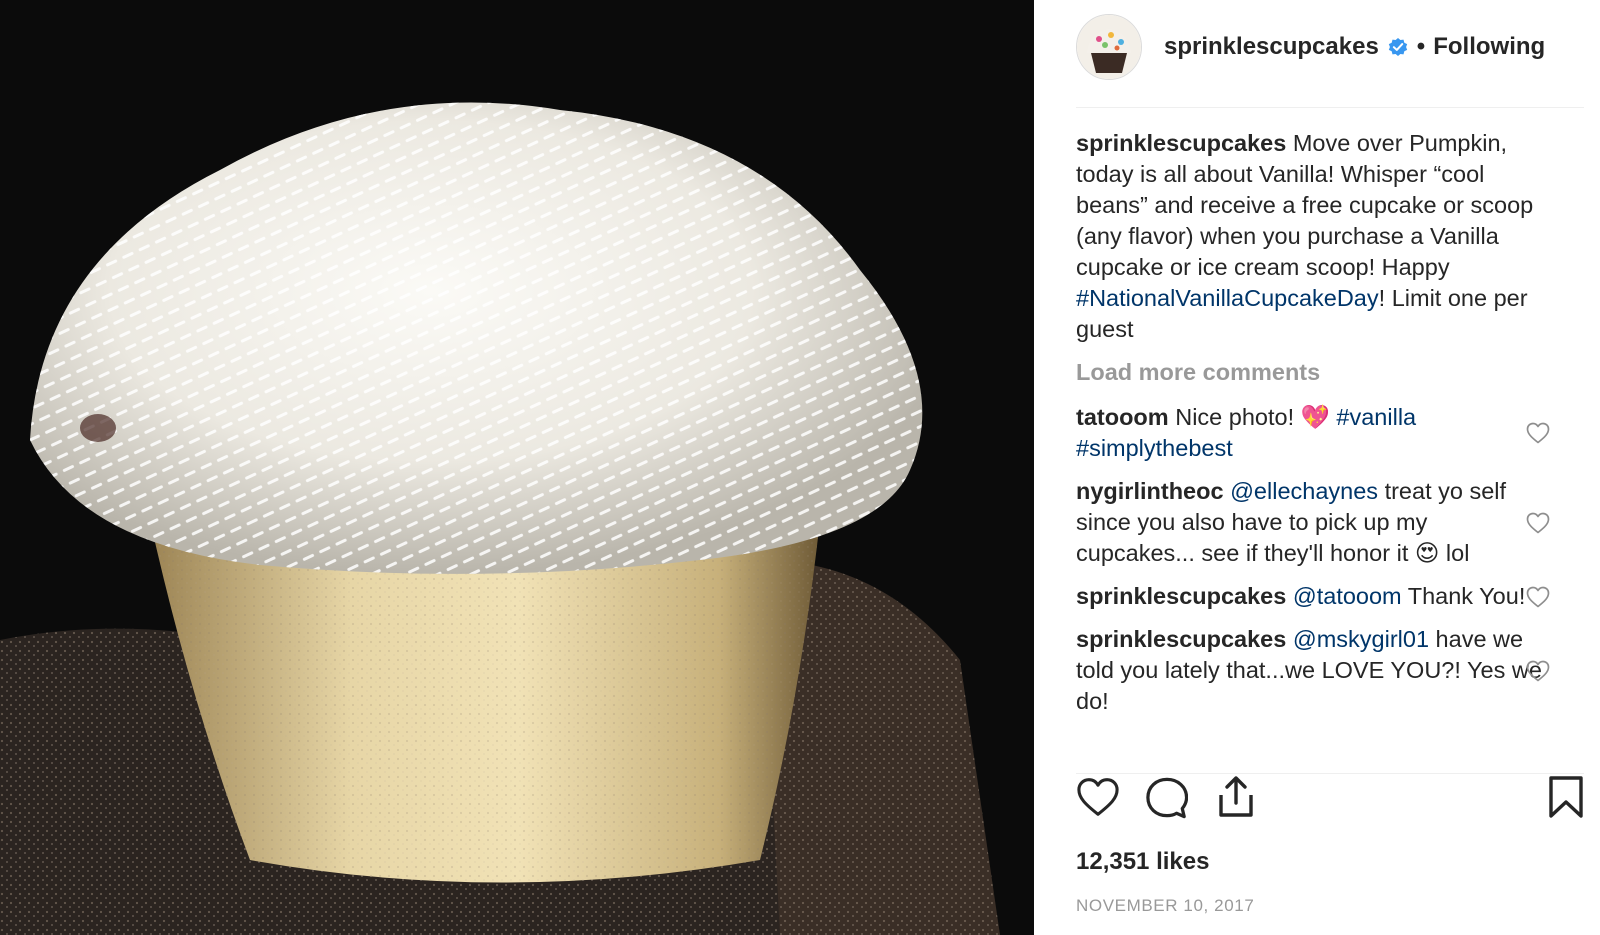 Image resolution: width=1600 pixels, height=935 pixels. Describe the element at coordinates (1566, 797) in the screenshot. I see `bookmark-icon` at that location.